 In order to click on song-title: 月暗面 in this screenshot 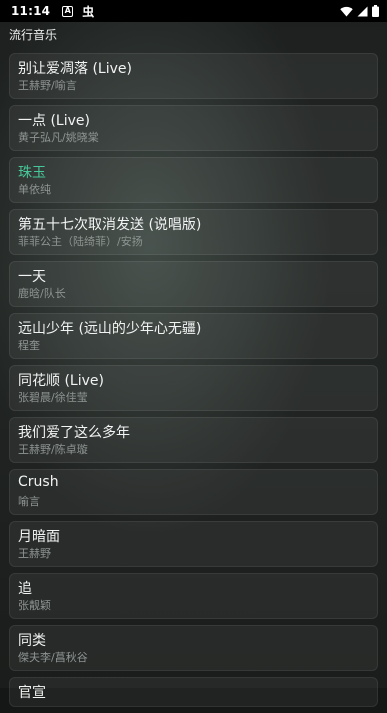, I will do `click(39, 537)`.